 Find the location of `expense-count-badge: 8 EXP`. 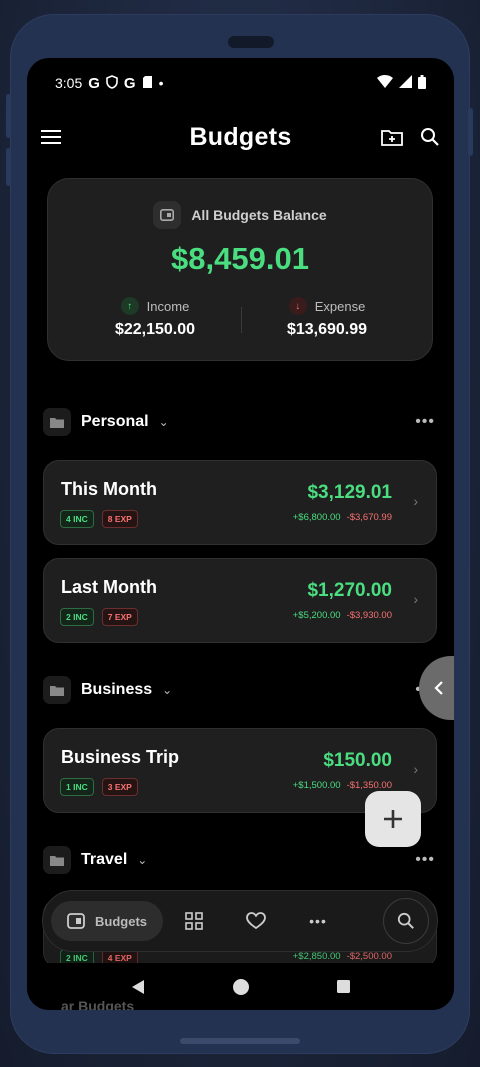

expense-count-badge: 8 EXP is located at coordinates (119, 519).